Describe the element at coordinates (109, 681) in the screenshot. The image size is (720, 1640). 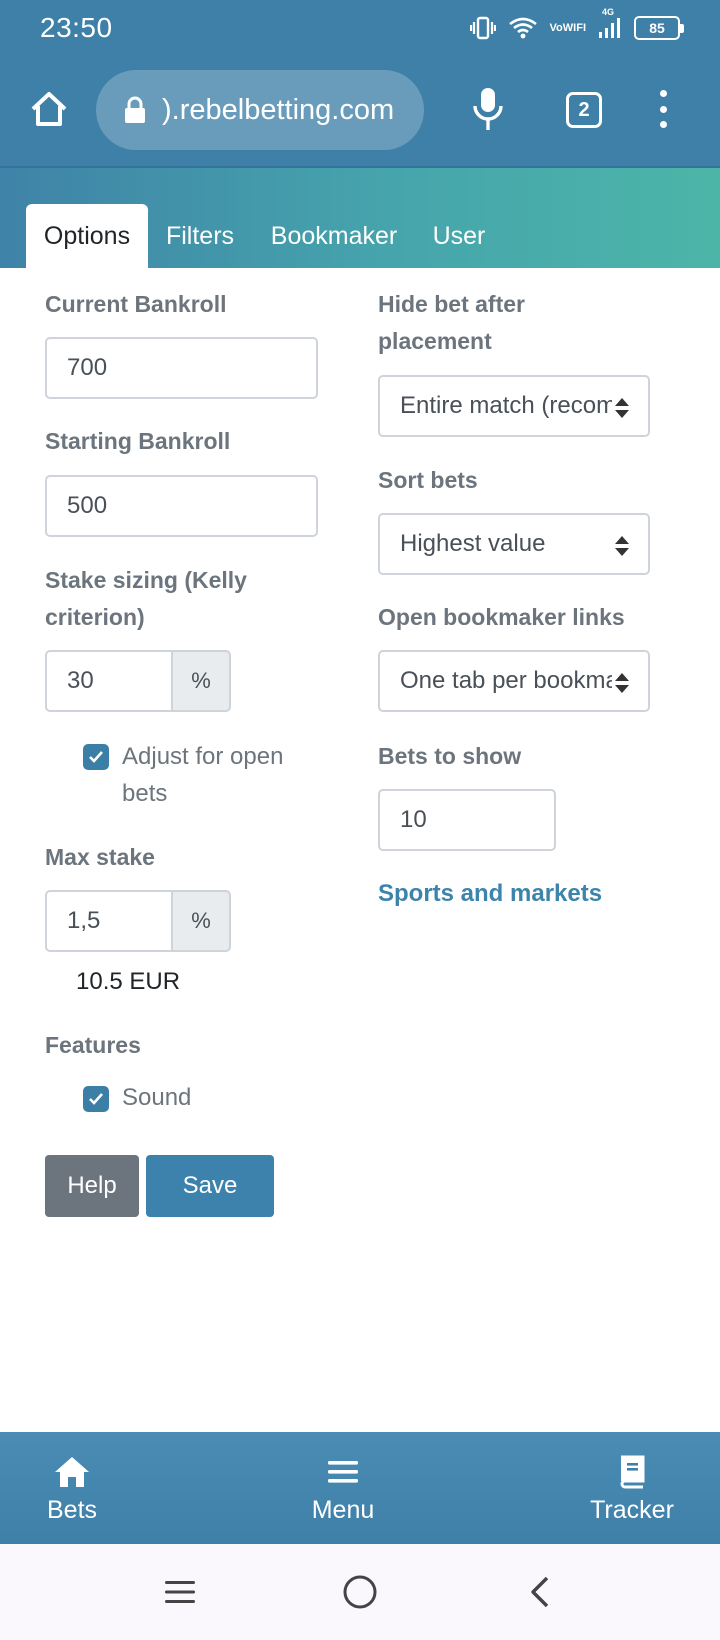
I see `stake-sizing-input: 30` at that location.